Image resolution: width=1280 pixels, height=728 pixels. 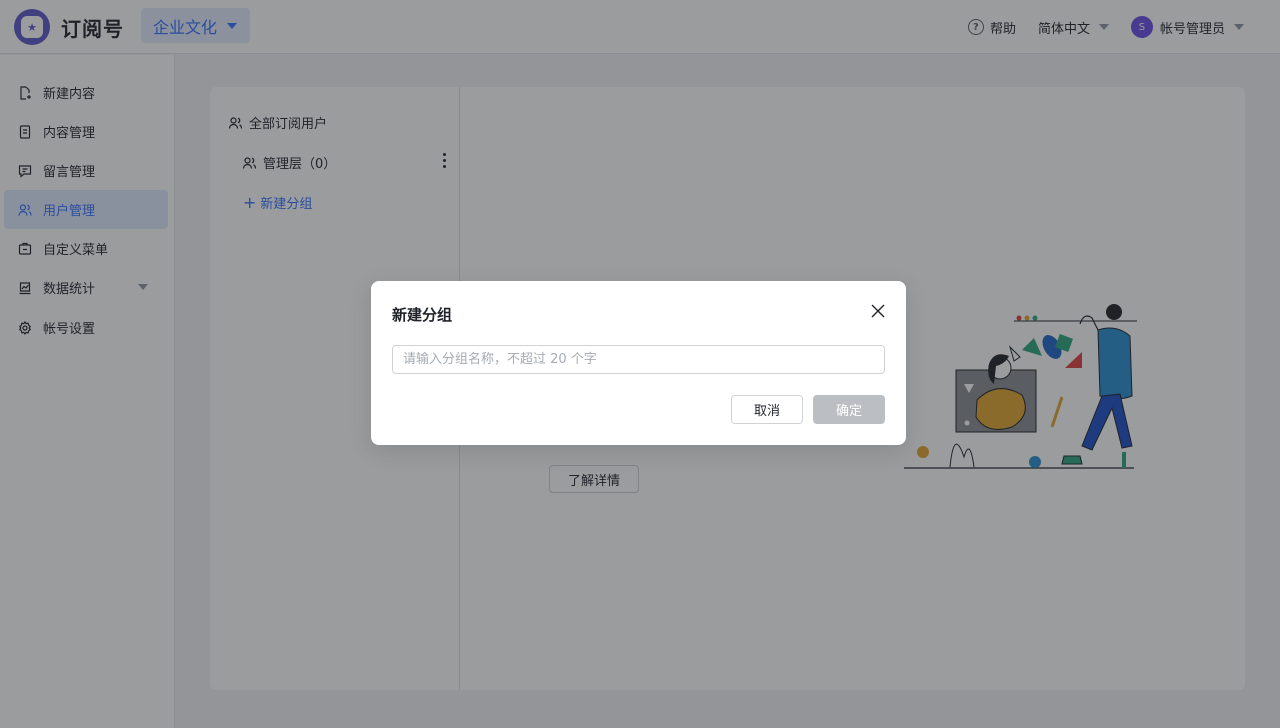 What do you see at coordinates (767, 409) in the screenshot?
I see `cancel-button: 取消` at bounding box center [767, 409].